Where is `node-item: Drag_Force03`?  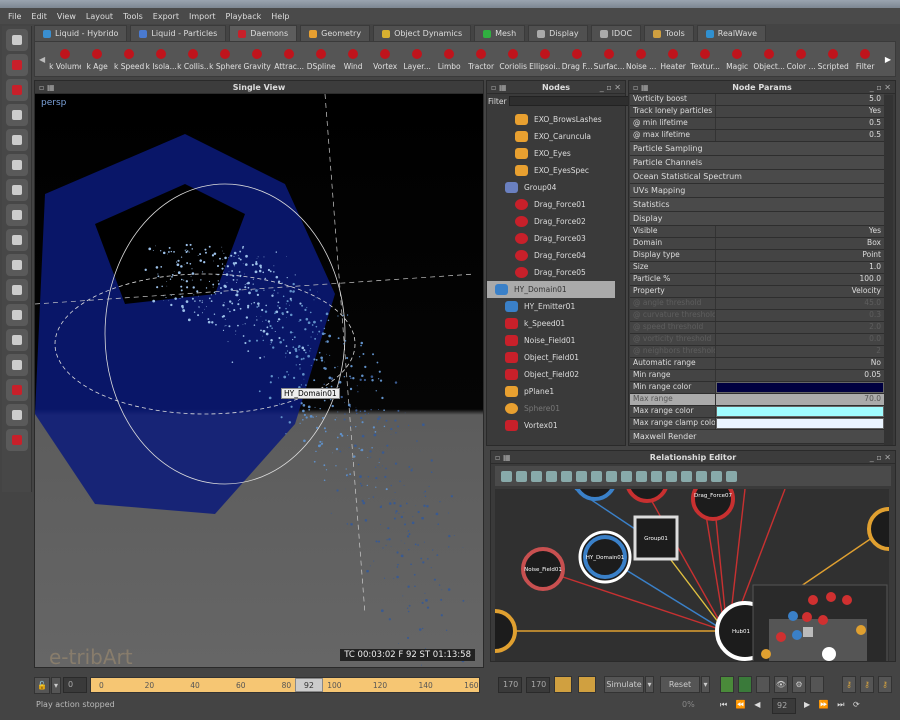 node-item: Drag_Force03 is located at coordinates (551, 238).